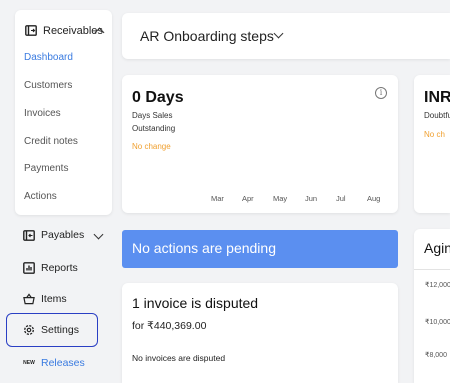 Image resolution: width=450 pixels, height=383 pixels. What do you see at coordinates (381, 93) in the screenshot?
I see `info-icon: i` at bounding box center [381, 93].